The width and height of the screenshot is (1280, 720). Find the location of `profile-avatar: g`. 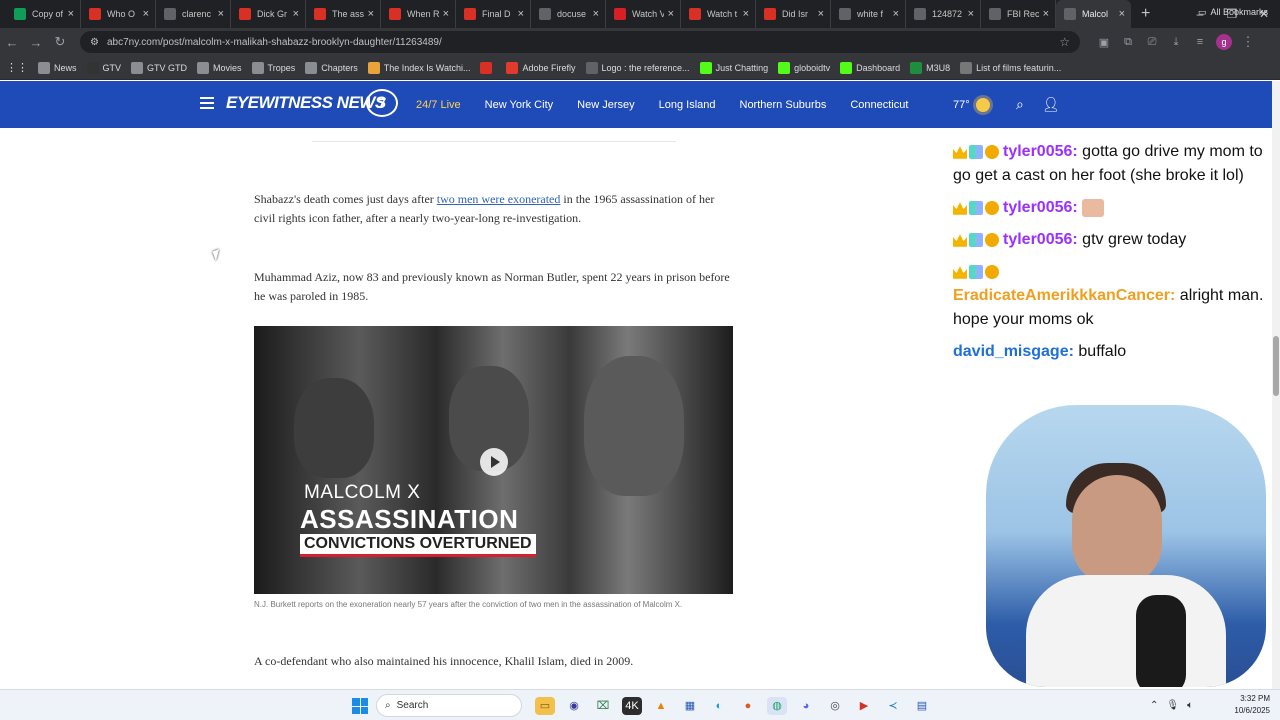

profile-avatar: g is located at coordinates (1224, 42).